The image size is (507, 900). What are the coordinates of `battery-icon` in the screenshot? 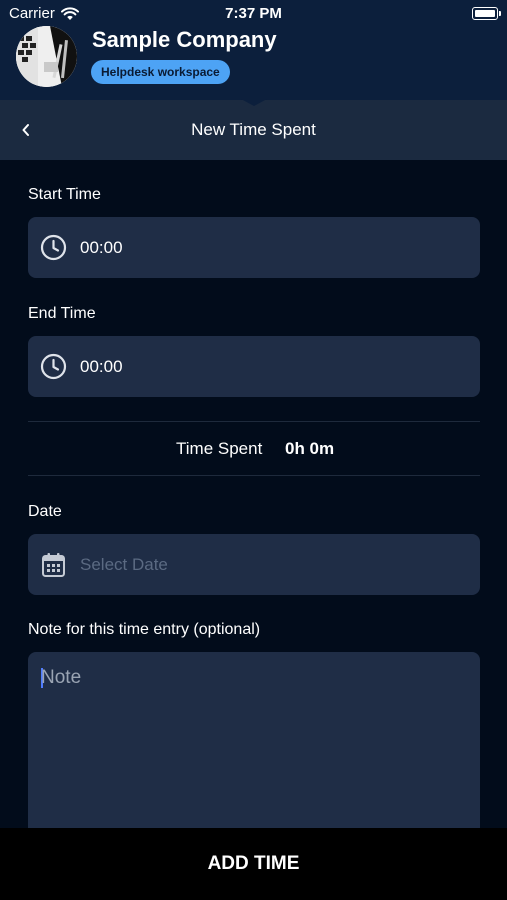 It's located at (486, 13).